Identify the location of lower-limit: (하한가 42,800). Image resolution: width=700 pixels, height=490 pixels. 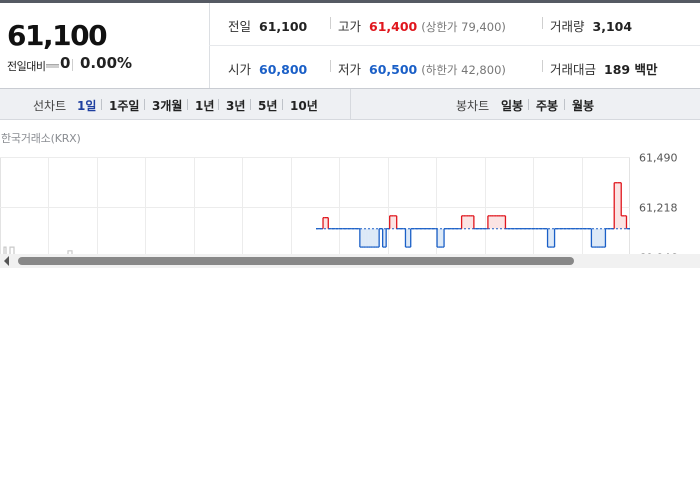
(463, 70).